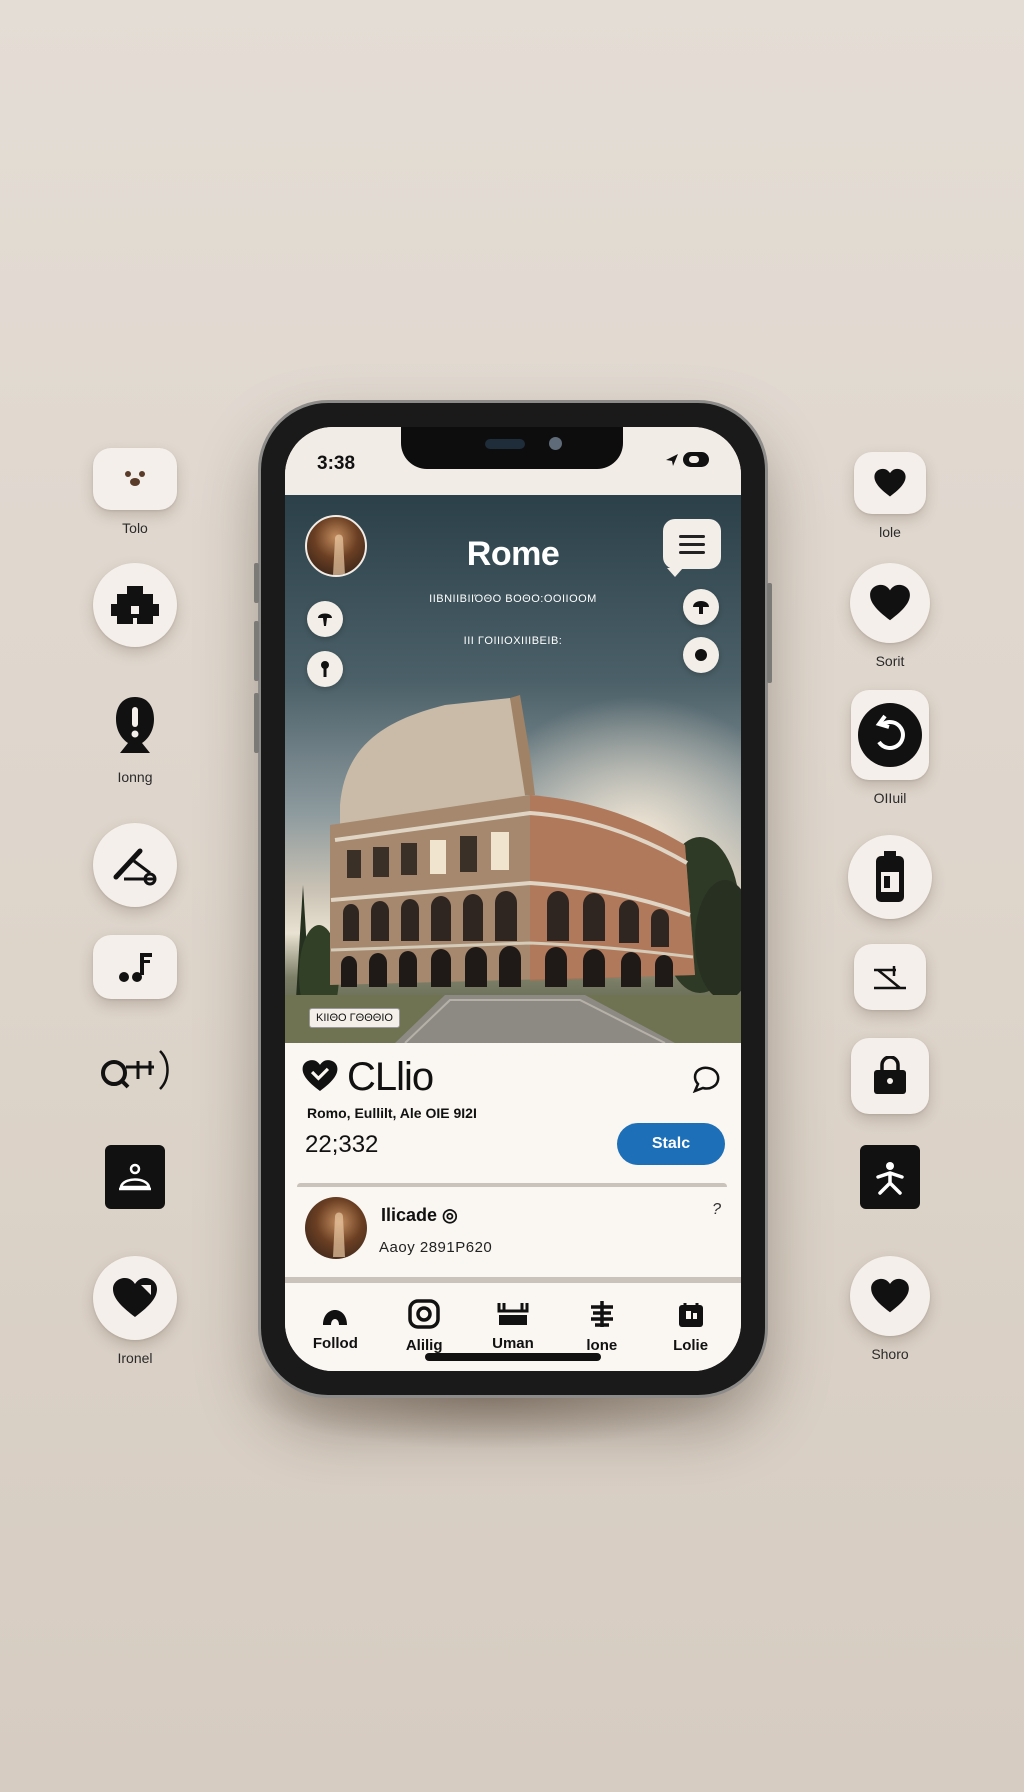  What do you see at coordinates (135, 777) in the screenshot?
I see `left-item-label: Ionng` at bounding box center [135, 777].